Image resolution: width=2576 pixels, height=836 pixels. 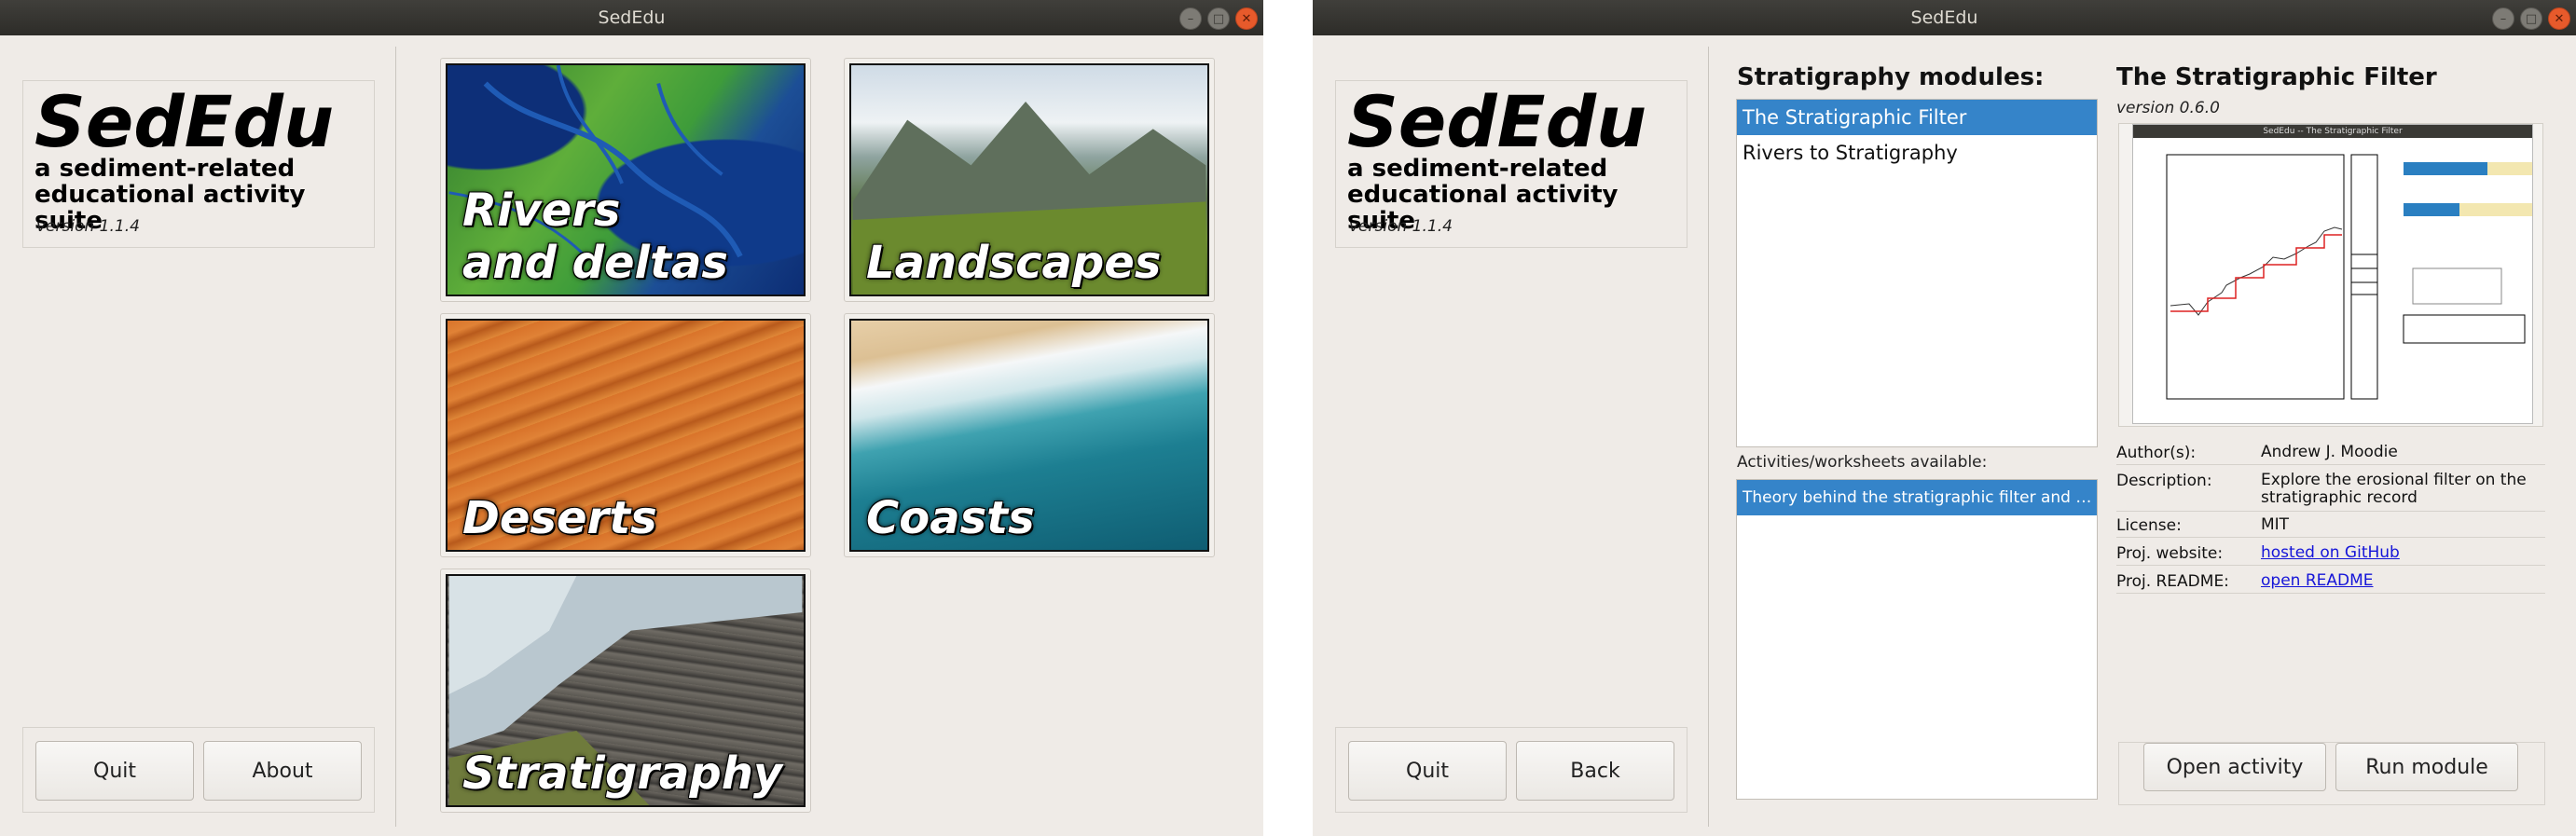 I want to click on list-item-module: The Stratigraphic Filter, so click(x=1917, y=117).